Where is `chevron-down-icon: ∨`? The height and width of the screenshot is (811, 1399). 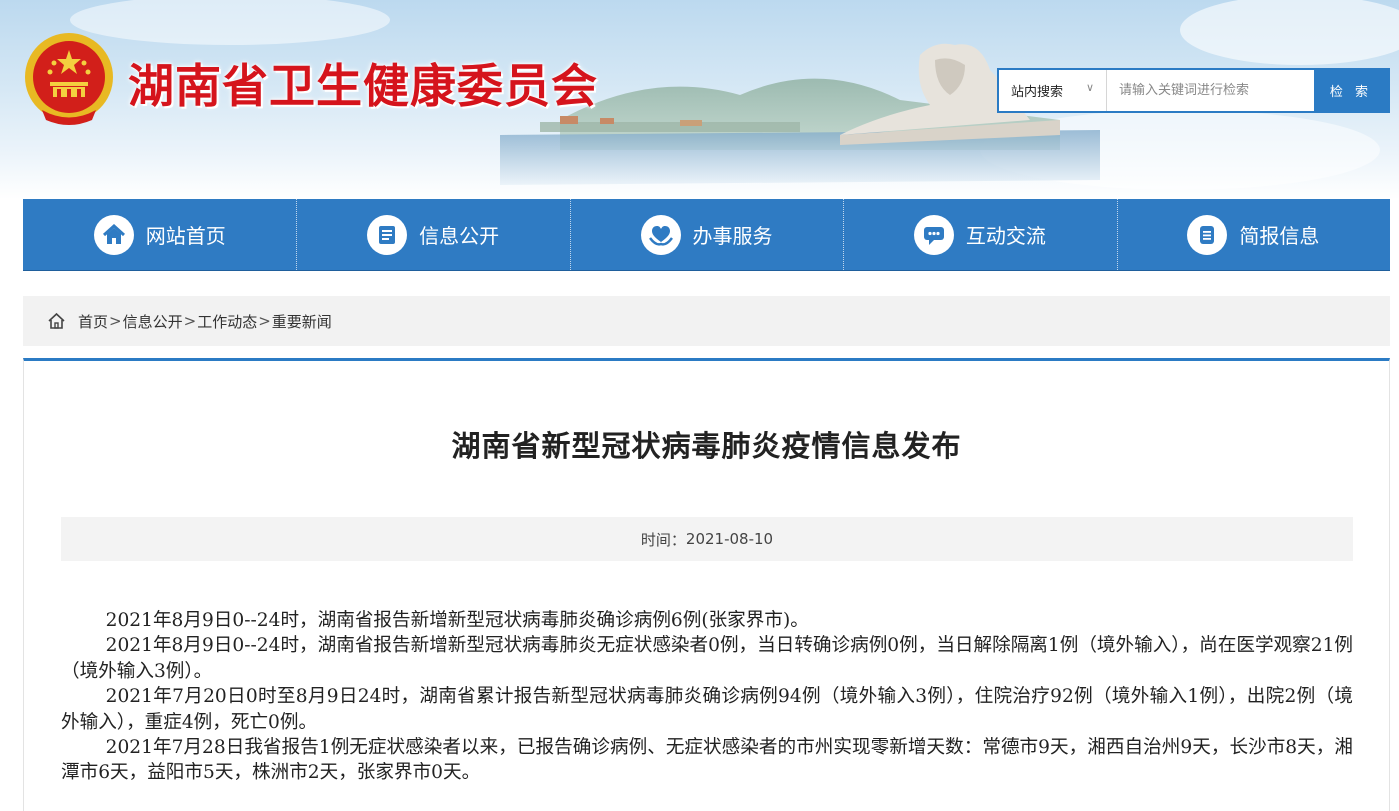 chevron-down-icon: ∨ is located at coordinates (1089, 87).